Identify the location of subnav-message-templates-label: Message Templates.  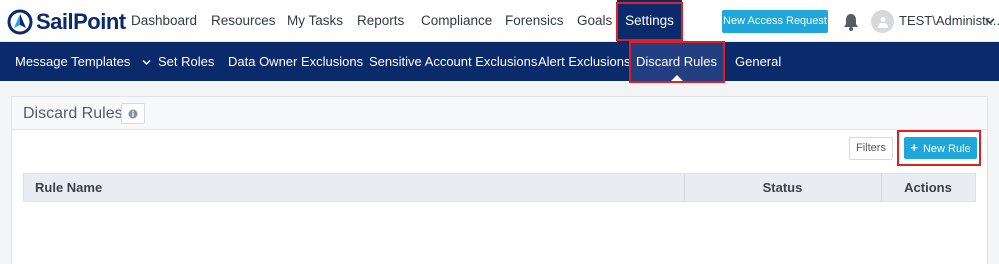
(73, 61).